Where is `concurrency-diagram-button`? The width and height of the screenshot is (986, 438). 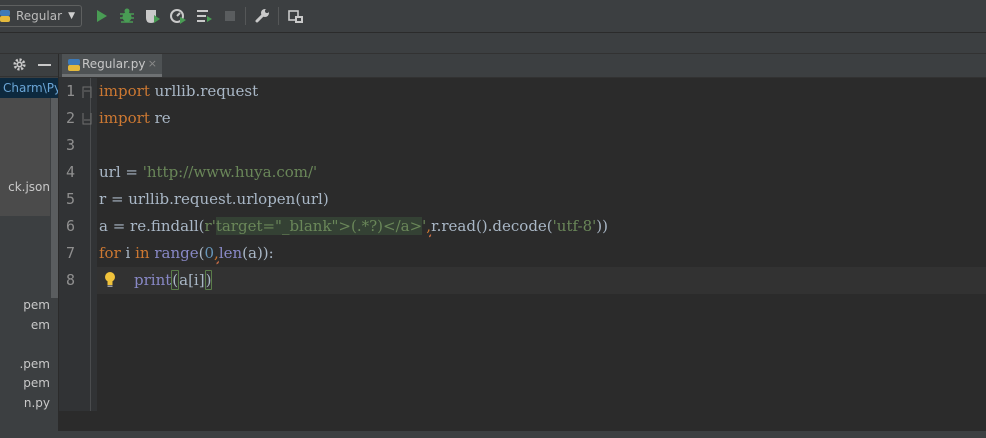 concurrency-diagram-button is located at coordinates (204, 16).